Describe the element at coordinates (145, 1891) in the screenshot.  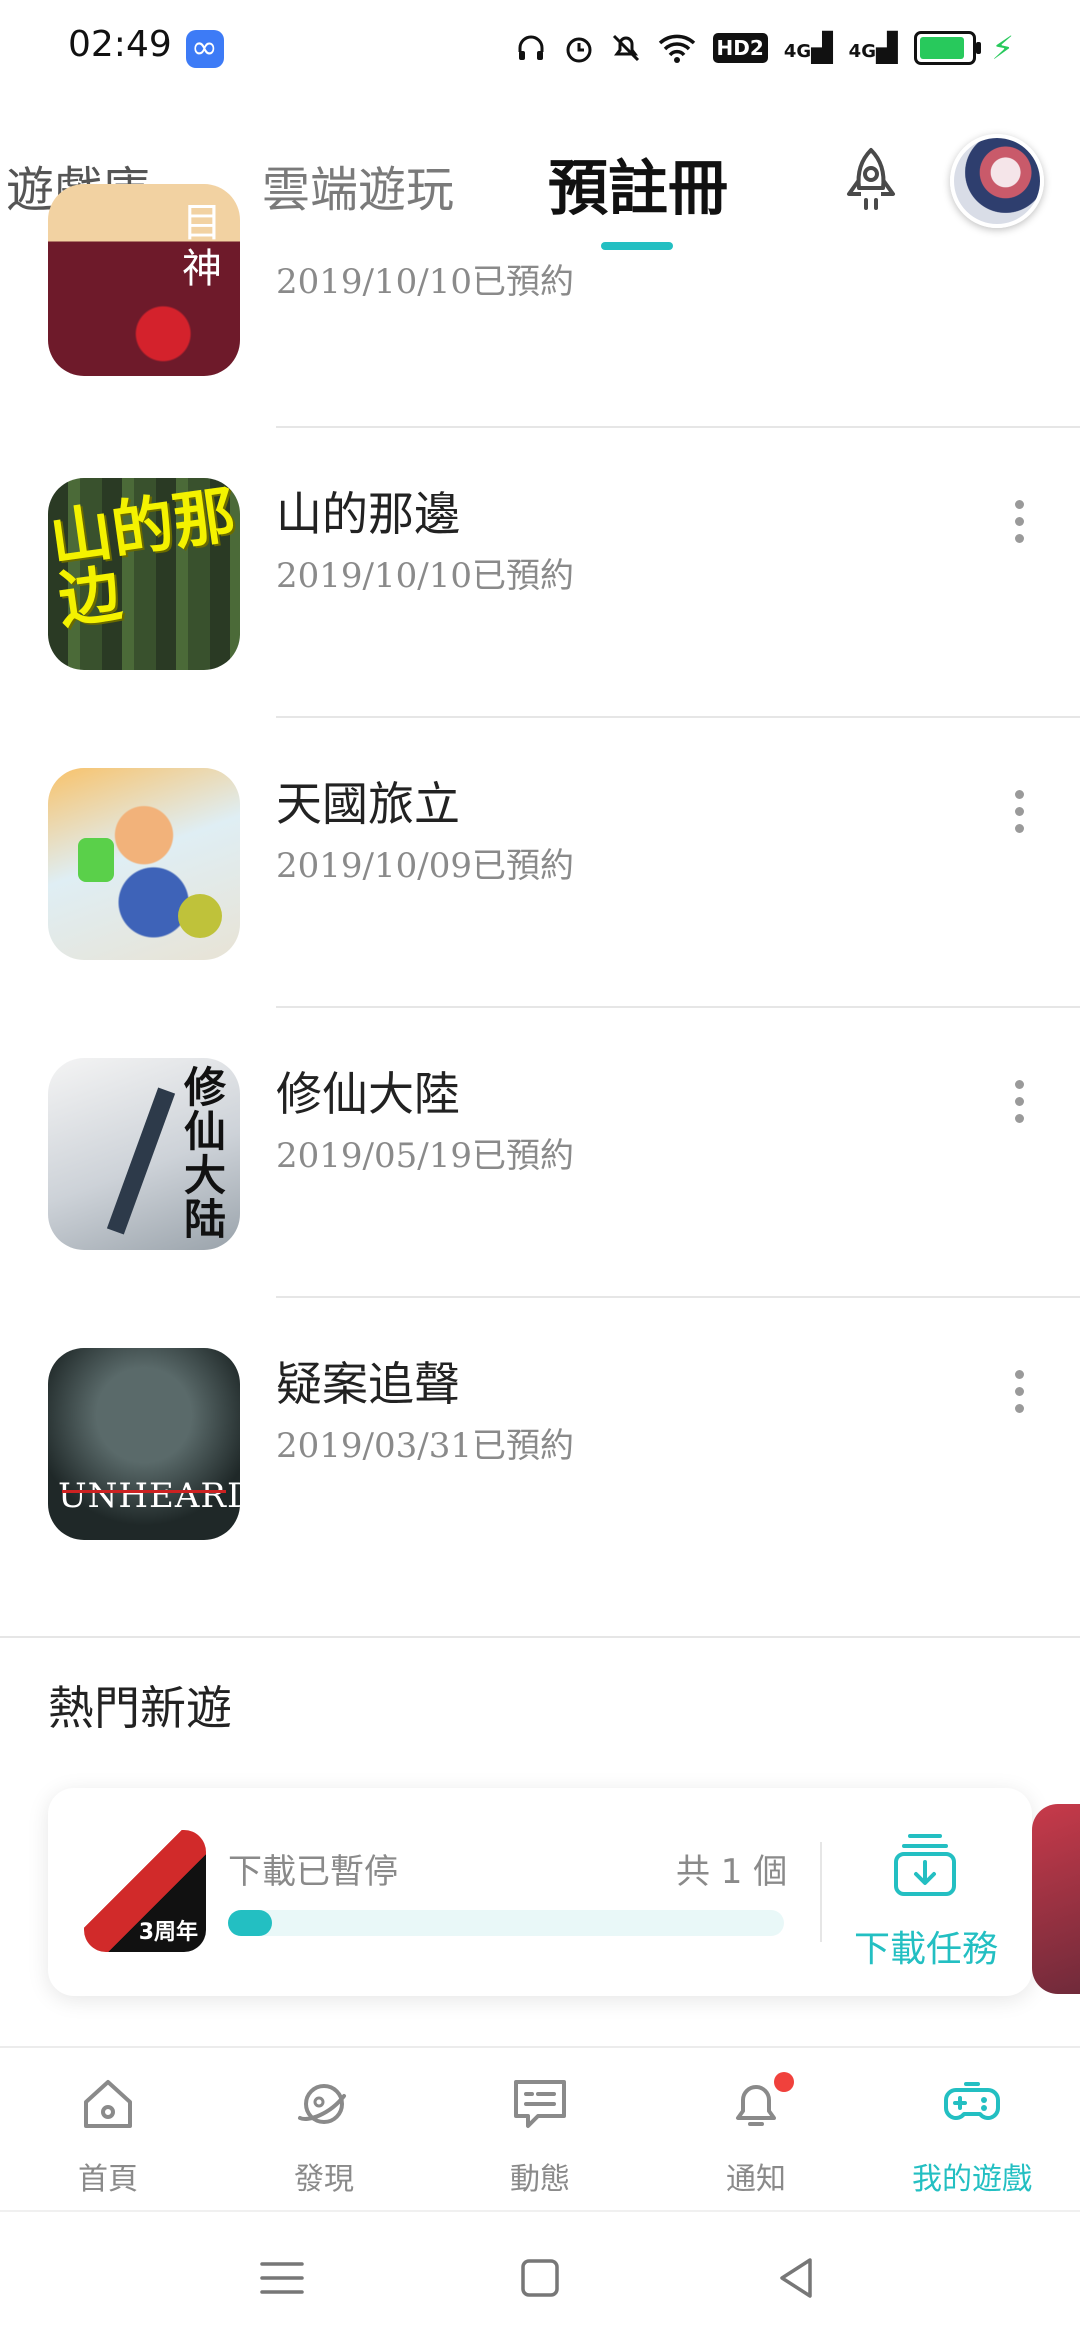
I see `download-game-thumbnail: 3周年` at that location.